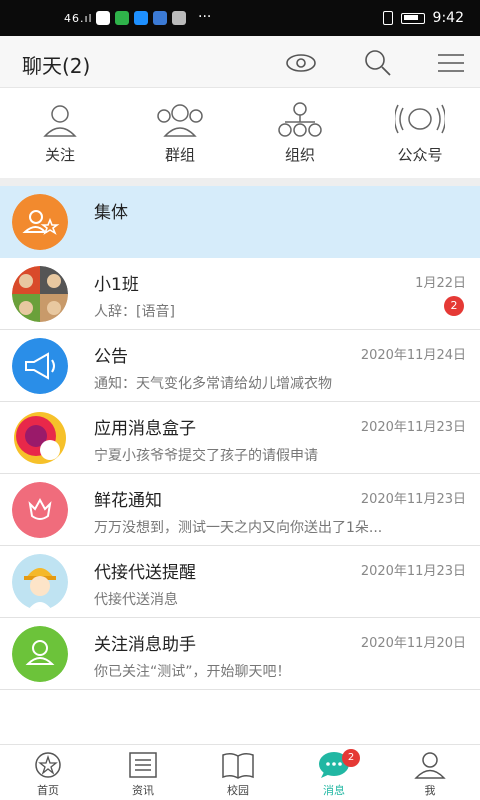  What do you see at coordinates (240, 294) in the screenshot?
I see `chat-row-class: 小1班 人辞：[语音] 1月22日 2` at bounding box center [240, 294].